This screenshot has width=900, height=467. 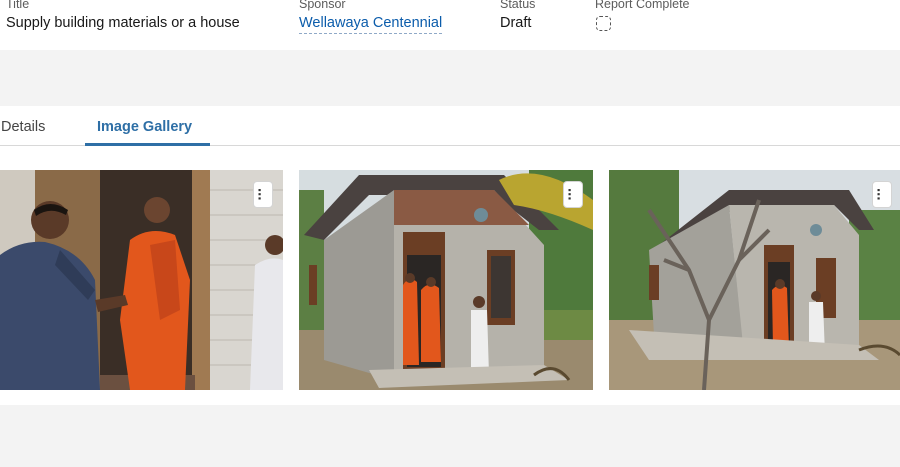 I want to click on photo-handover-scene, so click(x=141, y=280).